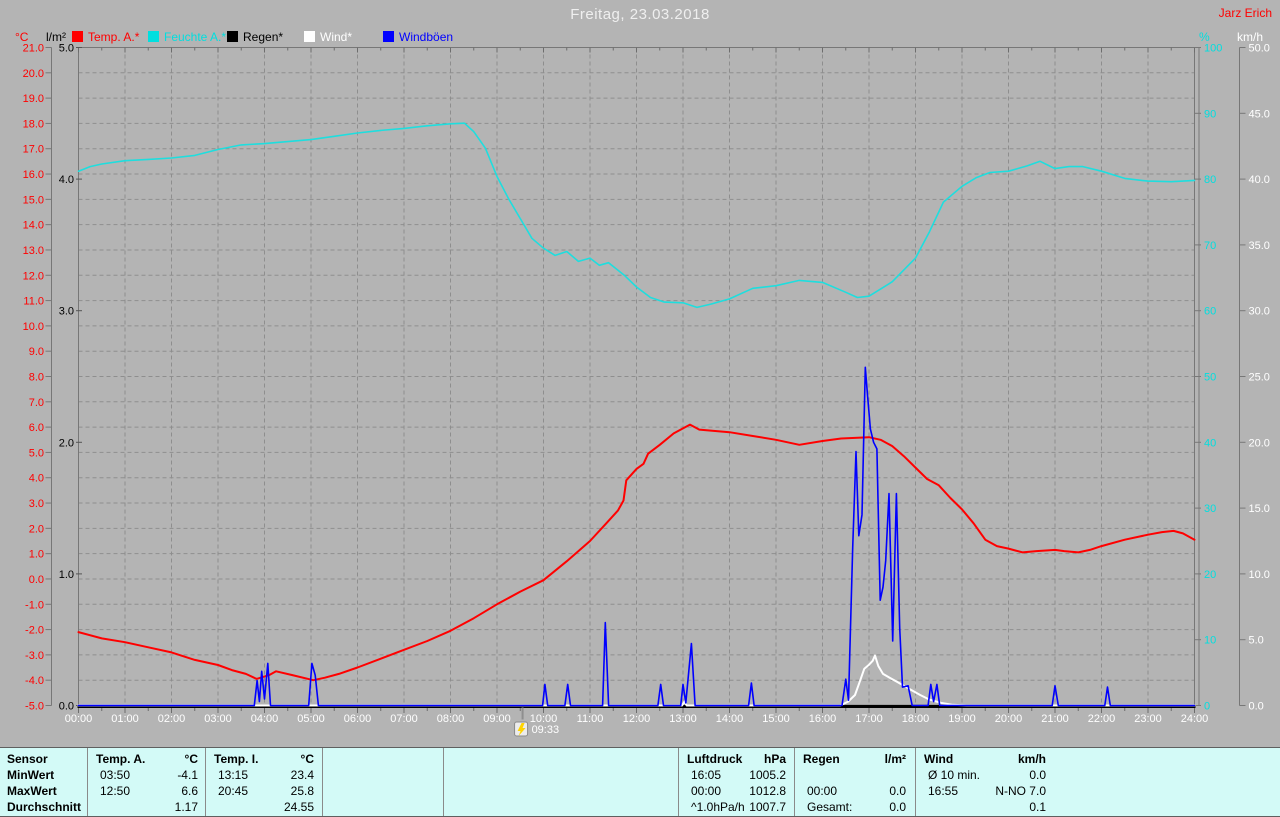 The width and height of the screenshot is (1280, 817). I want to click on svg-text: 21.0, so click(33, 49).